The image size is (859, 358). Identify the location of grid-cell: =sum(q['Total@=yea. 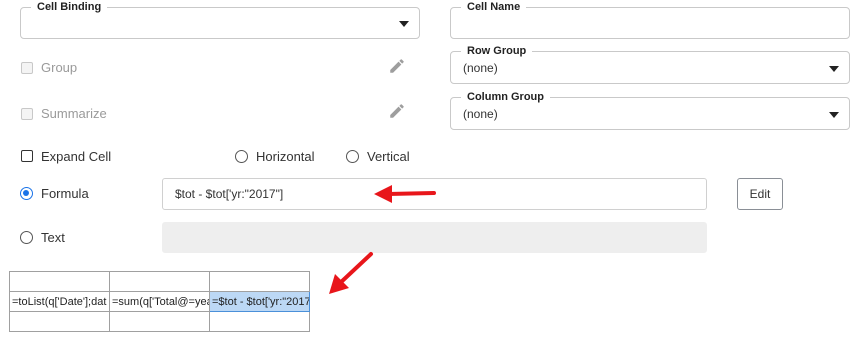
(159, 301).